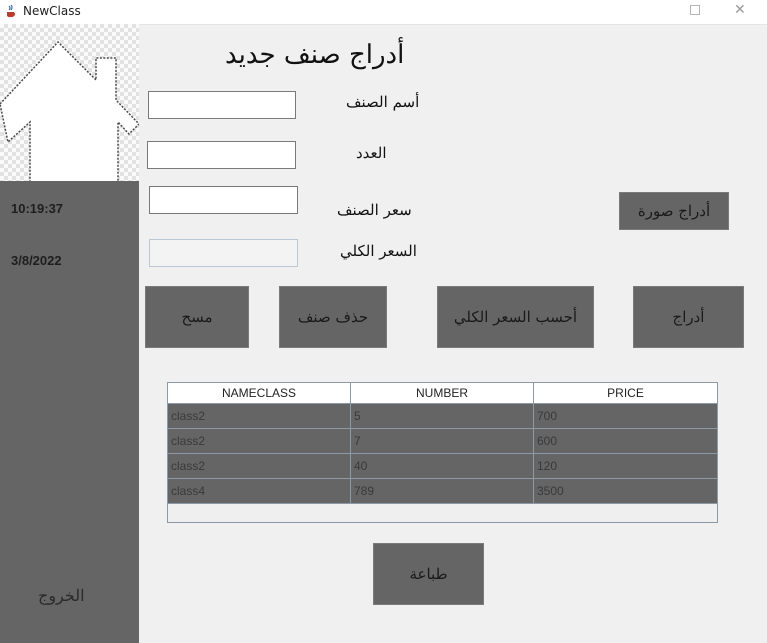 The height and width of the screenshot is (643, 767). What do you see at coordinates (37, 208) in the screenshot?
I see `clock-time: 10:19:37` at bounding box center [37, 208].